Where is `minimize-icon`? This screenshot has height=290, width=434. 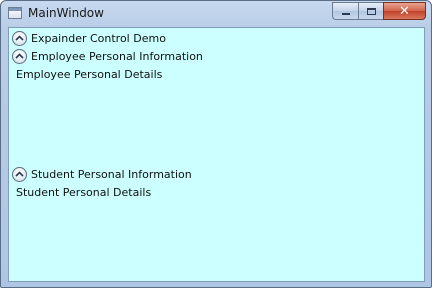 minimize-icon is located at coordinates (345, 13).